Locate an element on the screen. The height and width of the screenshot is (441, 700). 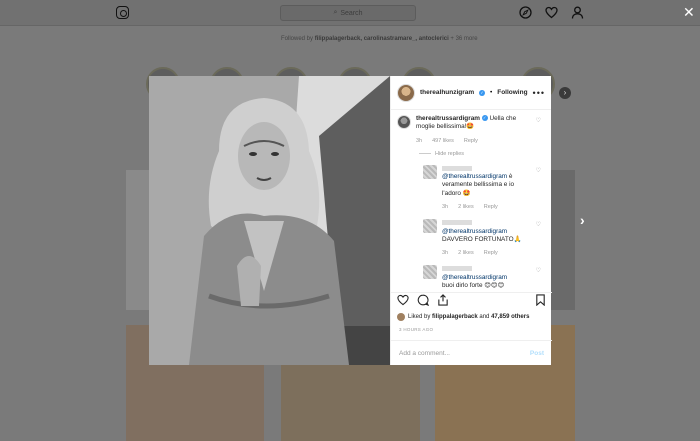
author-avatar is located at coordinates (406, 92).